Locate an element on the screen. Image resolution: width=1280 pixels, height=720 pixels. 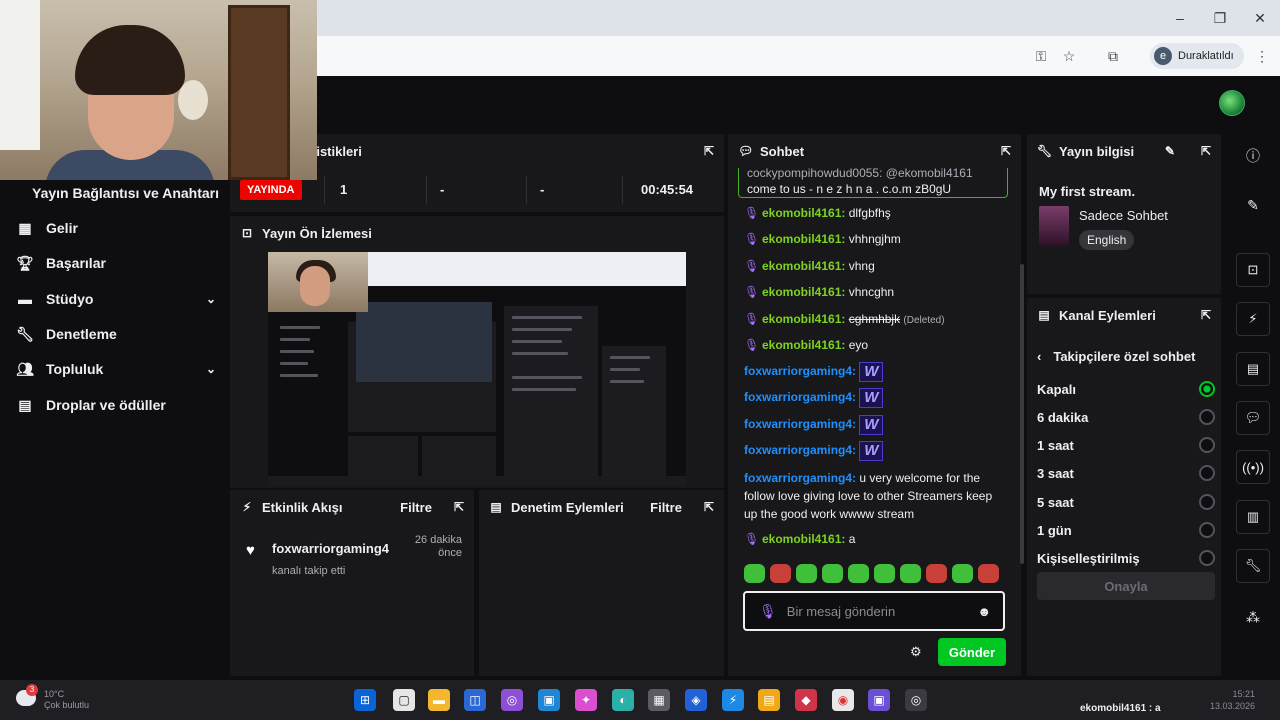
follower-option-off: Kapalı is located at coordinates (1126, 389).